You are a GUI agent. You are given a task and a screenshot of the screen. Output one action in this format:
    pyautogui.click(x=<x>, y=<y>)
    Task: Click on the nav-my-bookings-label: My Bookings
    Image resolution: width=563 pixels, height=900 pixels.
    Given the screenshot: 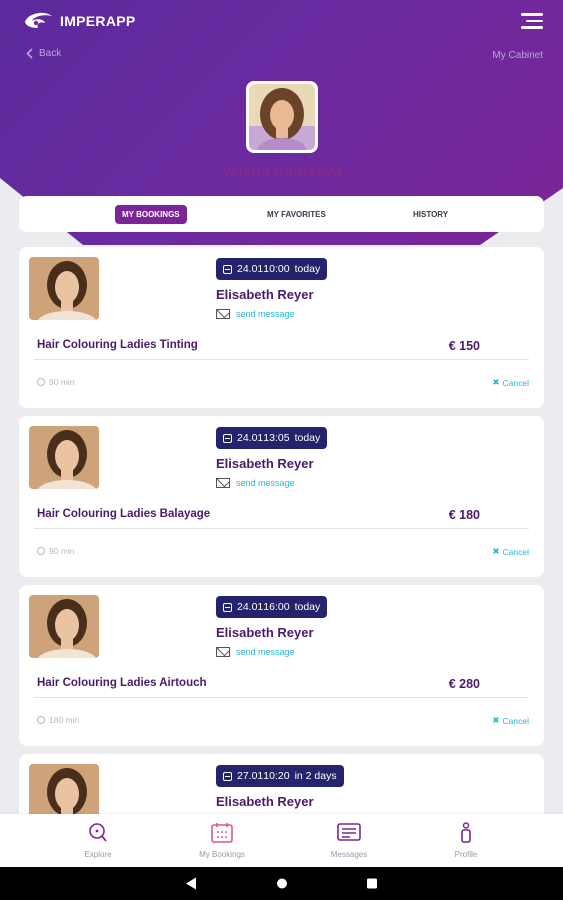 What is the action you would take?
    pyautogui.click(x=222, y=854)
    